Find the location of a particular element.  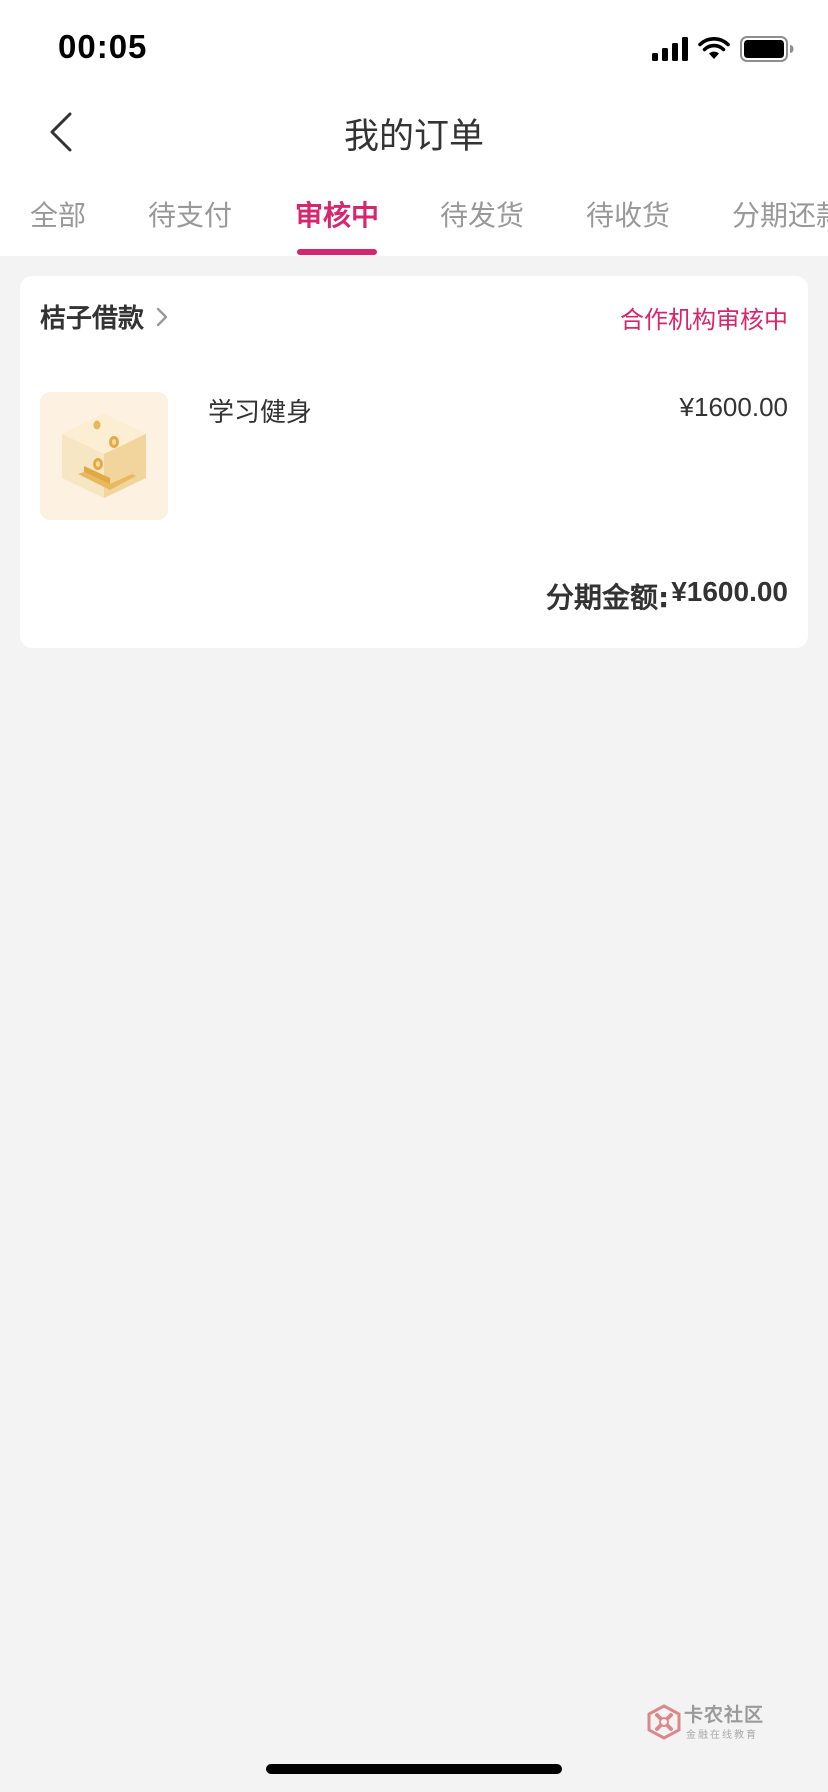

chevron-right-icon is located at coordinates (162, 316).